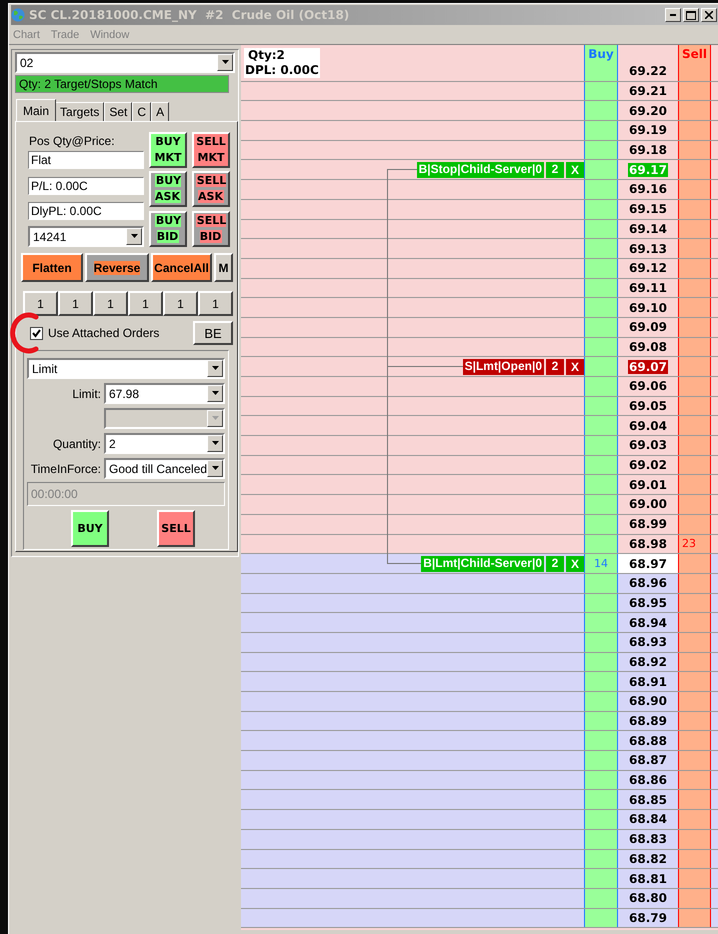 The height and width of the screenshot is (934, 718). I want to click on tab: Main, so click(36, 110).